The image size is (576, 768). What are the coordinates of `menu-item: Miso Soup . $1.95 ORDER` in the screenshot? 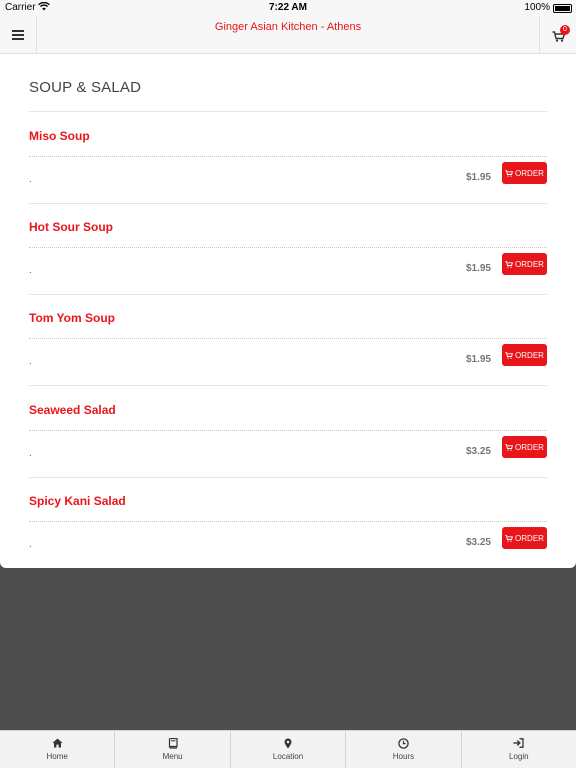 It's located at (288, 158).